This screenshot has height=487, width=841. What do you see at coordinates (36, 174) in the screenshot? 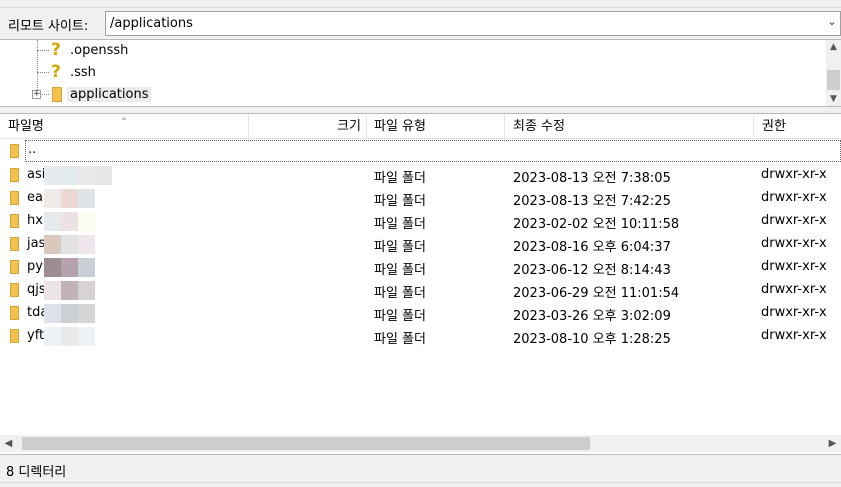
I see `file-name: asi` at bounding box center [36, 174].